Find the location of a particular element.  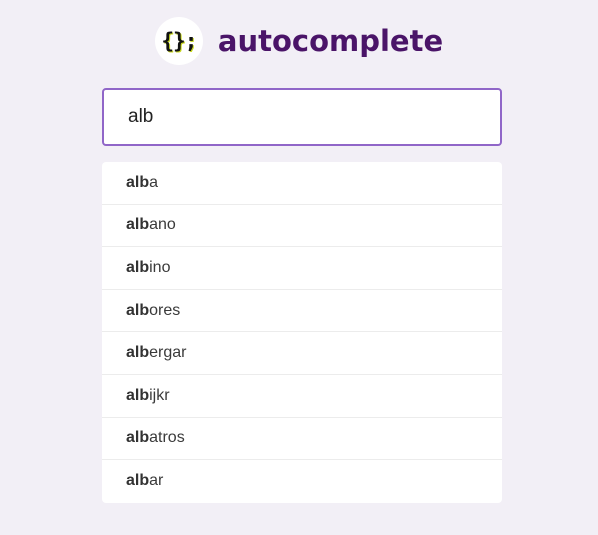

suggestion-rest: ijkr is located at coordinates (159, 395).